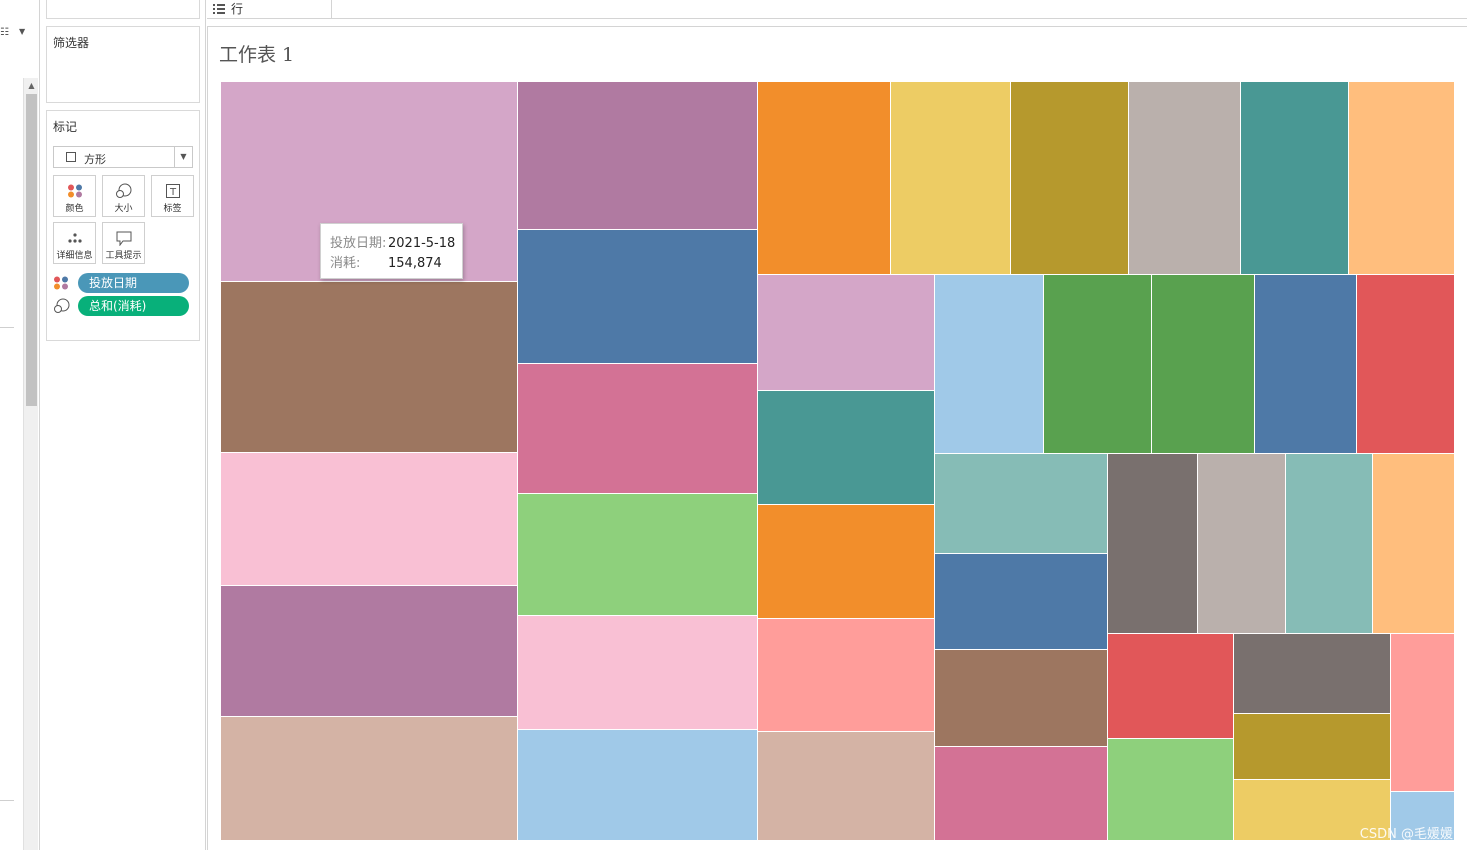 Image resolution: width=1467 pixels, height=850 pixels. I want to click on tooltip-cost-value: 154,874, so click(415, 263).